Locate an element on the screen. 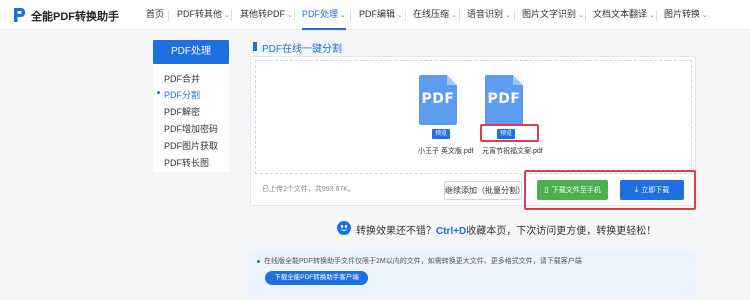 The image size is (750, 300). sidebar-title: PDF处理 is located at coordinates (191, 52).